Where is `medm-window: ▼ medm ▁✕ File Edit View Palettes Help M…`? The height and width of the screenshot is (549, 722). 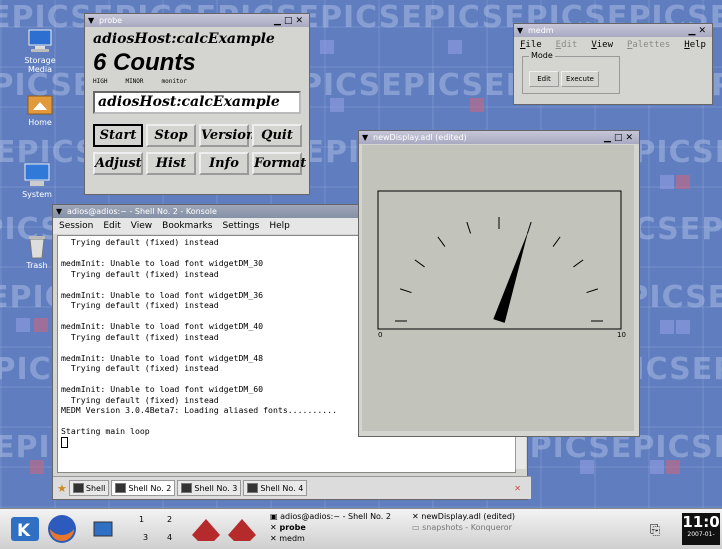
medm-window: ▼ medm ▁✕ File Edit View Palettes Help M… is located at coordinates (613, 64).